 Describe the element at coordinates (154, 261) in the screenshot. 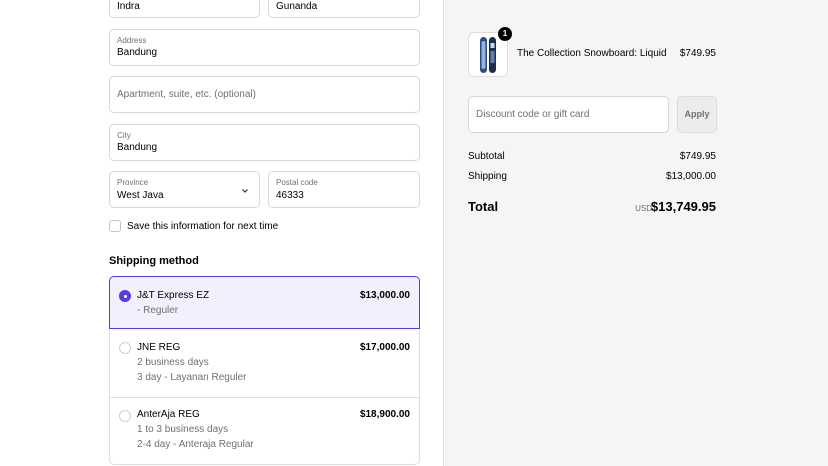

I see `shipping-method-title: Shipping method` at that location.